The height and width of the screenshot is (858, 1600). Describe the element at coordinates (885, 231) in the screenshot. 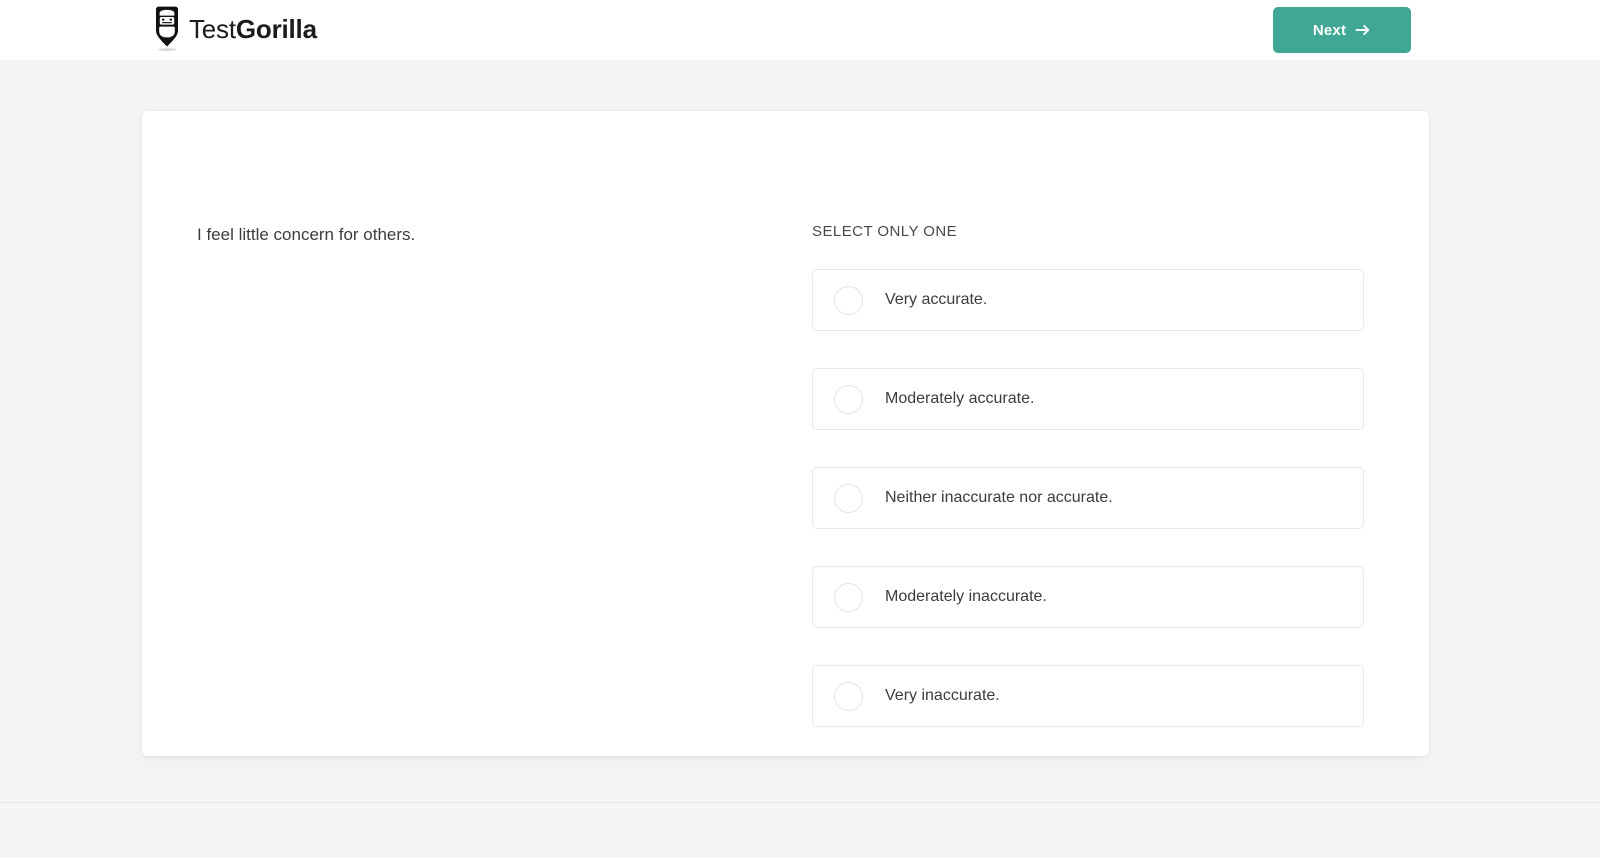

I see `select-only-one-label: SELECT ONLY ONE` at that location.